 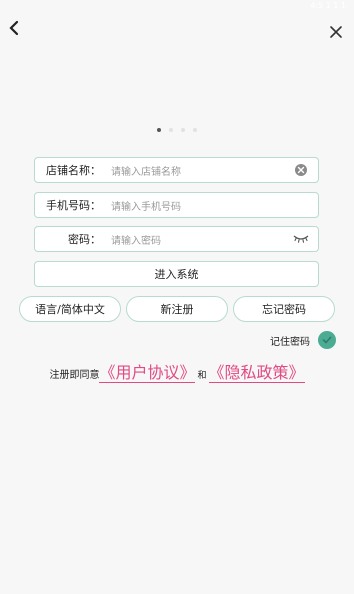 I want to click on password-label: 密码：, so click(x=84, y=239).